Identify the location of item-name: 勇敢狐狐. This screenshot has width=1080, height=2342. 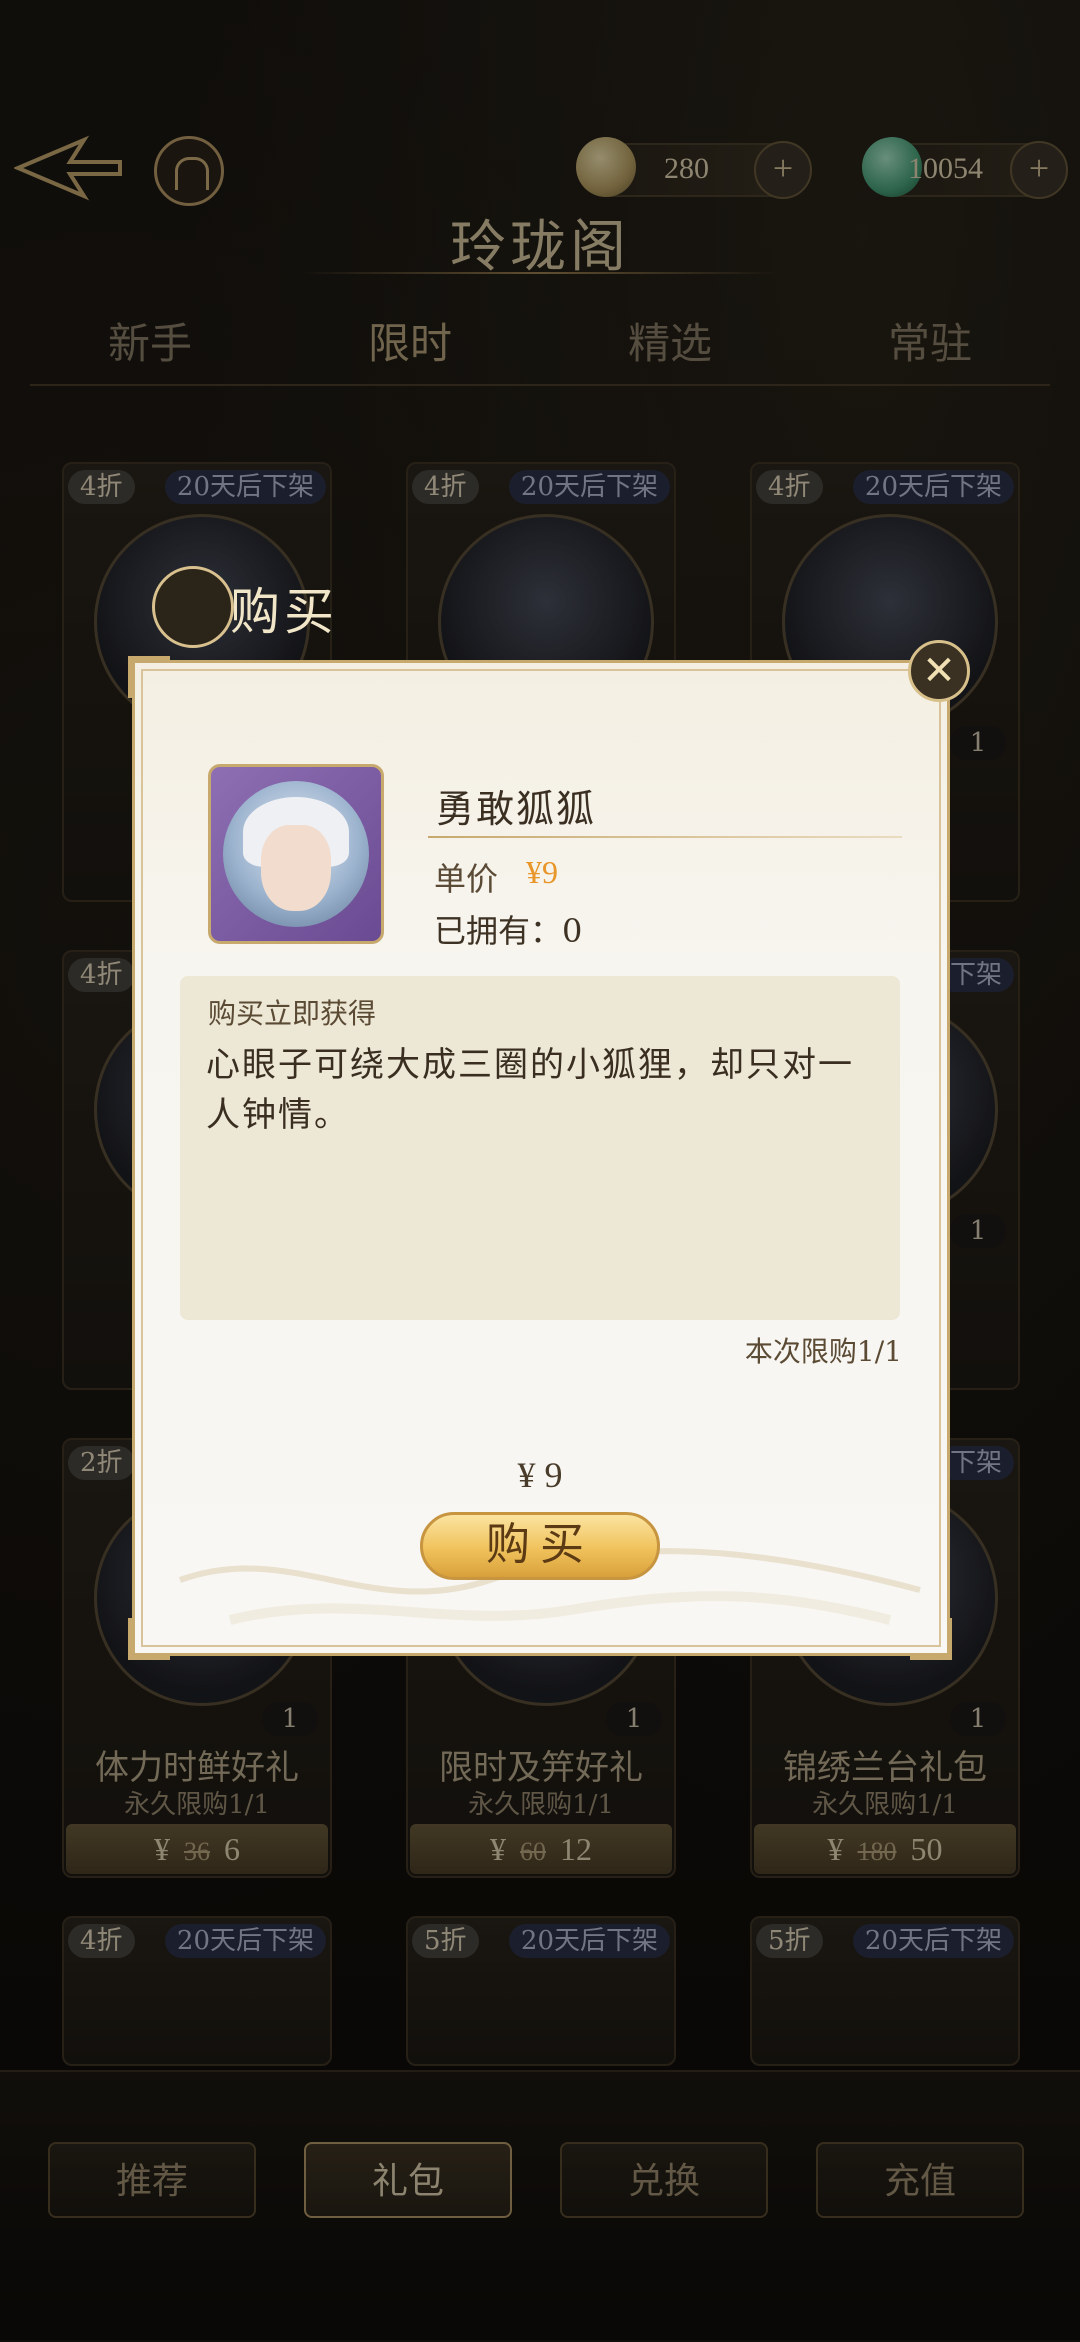
(516, 809).